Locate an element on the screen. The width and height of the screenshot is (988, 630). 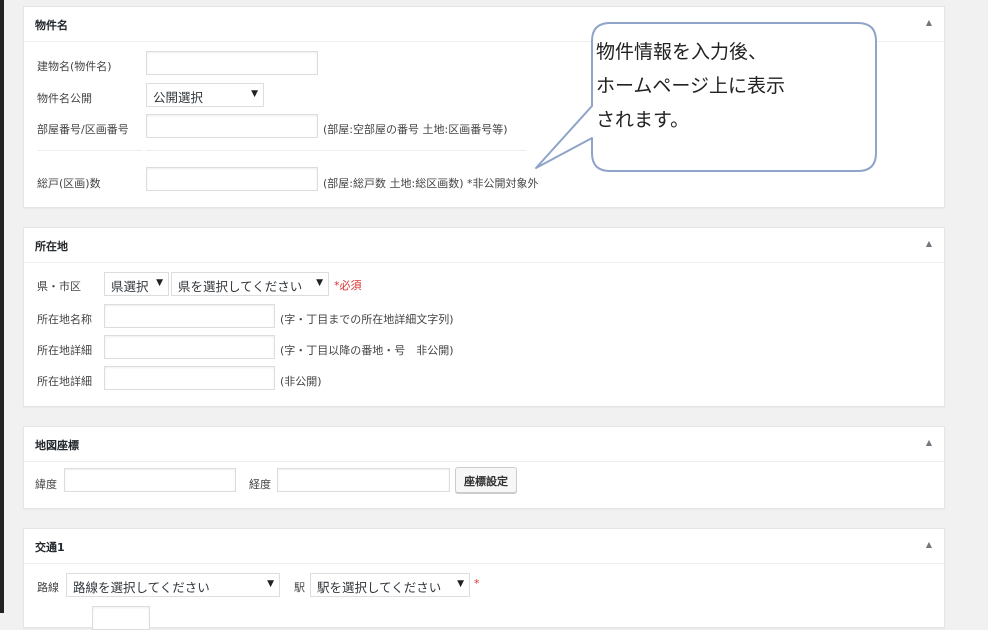
line-select-value: 路線を選択してください is located at coordinates (141, 587).